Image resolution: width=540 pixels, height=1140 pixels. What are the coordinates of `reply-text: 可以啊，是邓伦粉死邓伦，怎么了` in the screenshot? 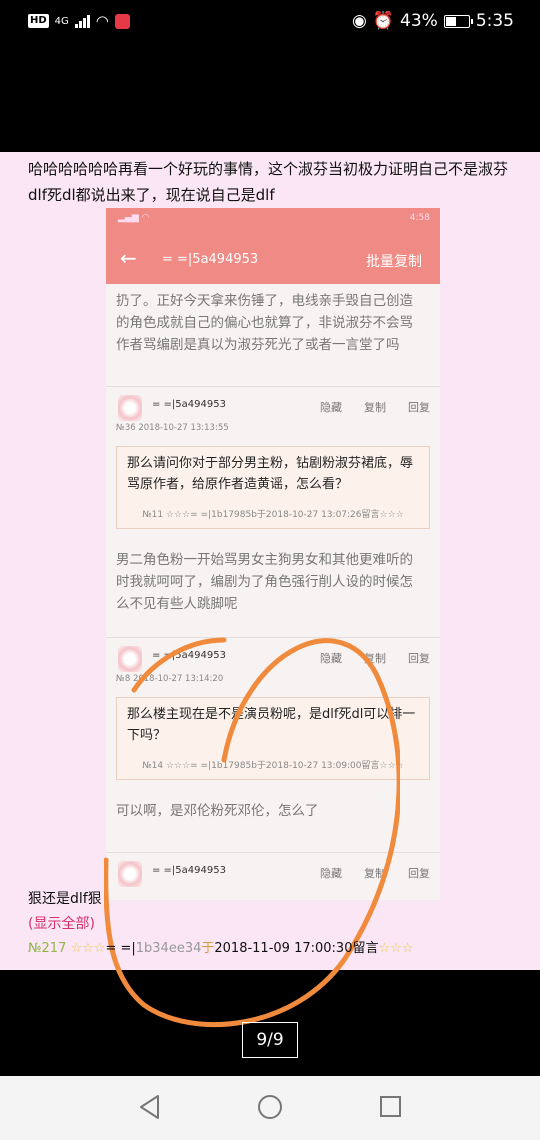 It's located at (217, 811).